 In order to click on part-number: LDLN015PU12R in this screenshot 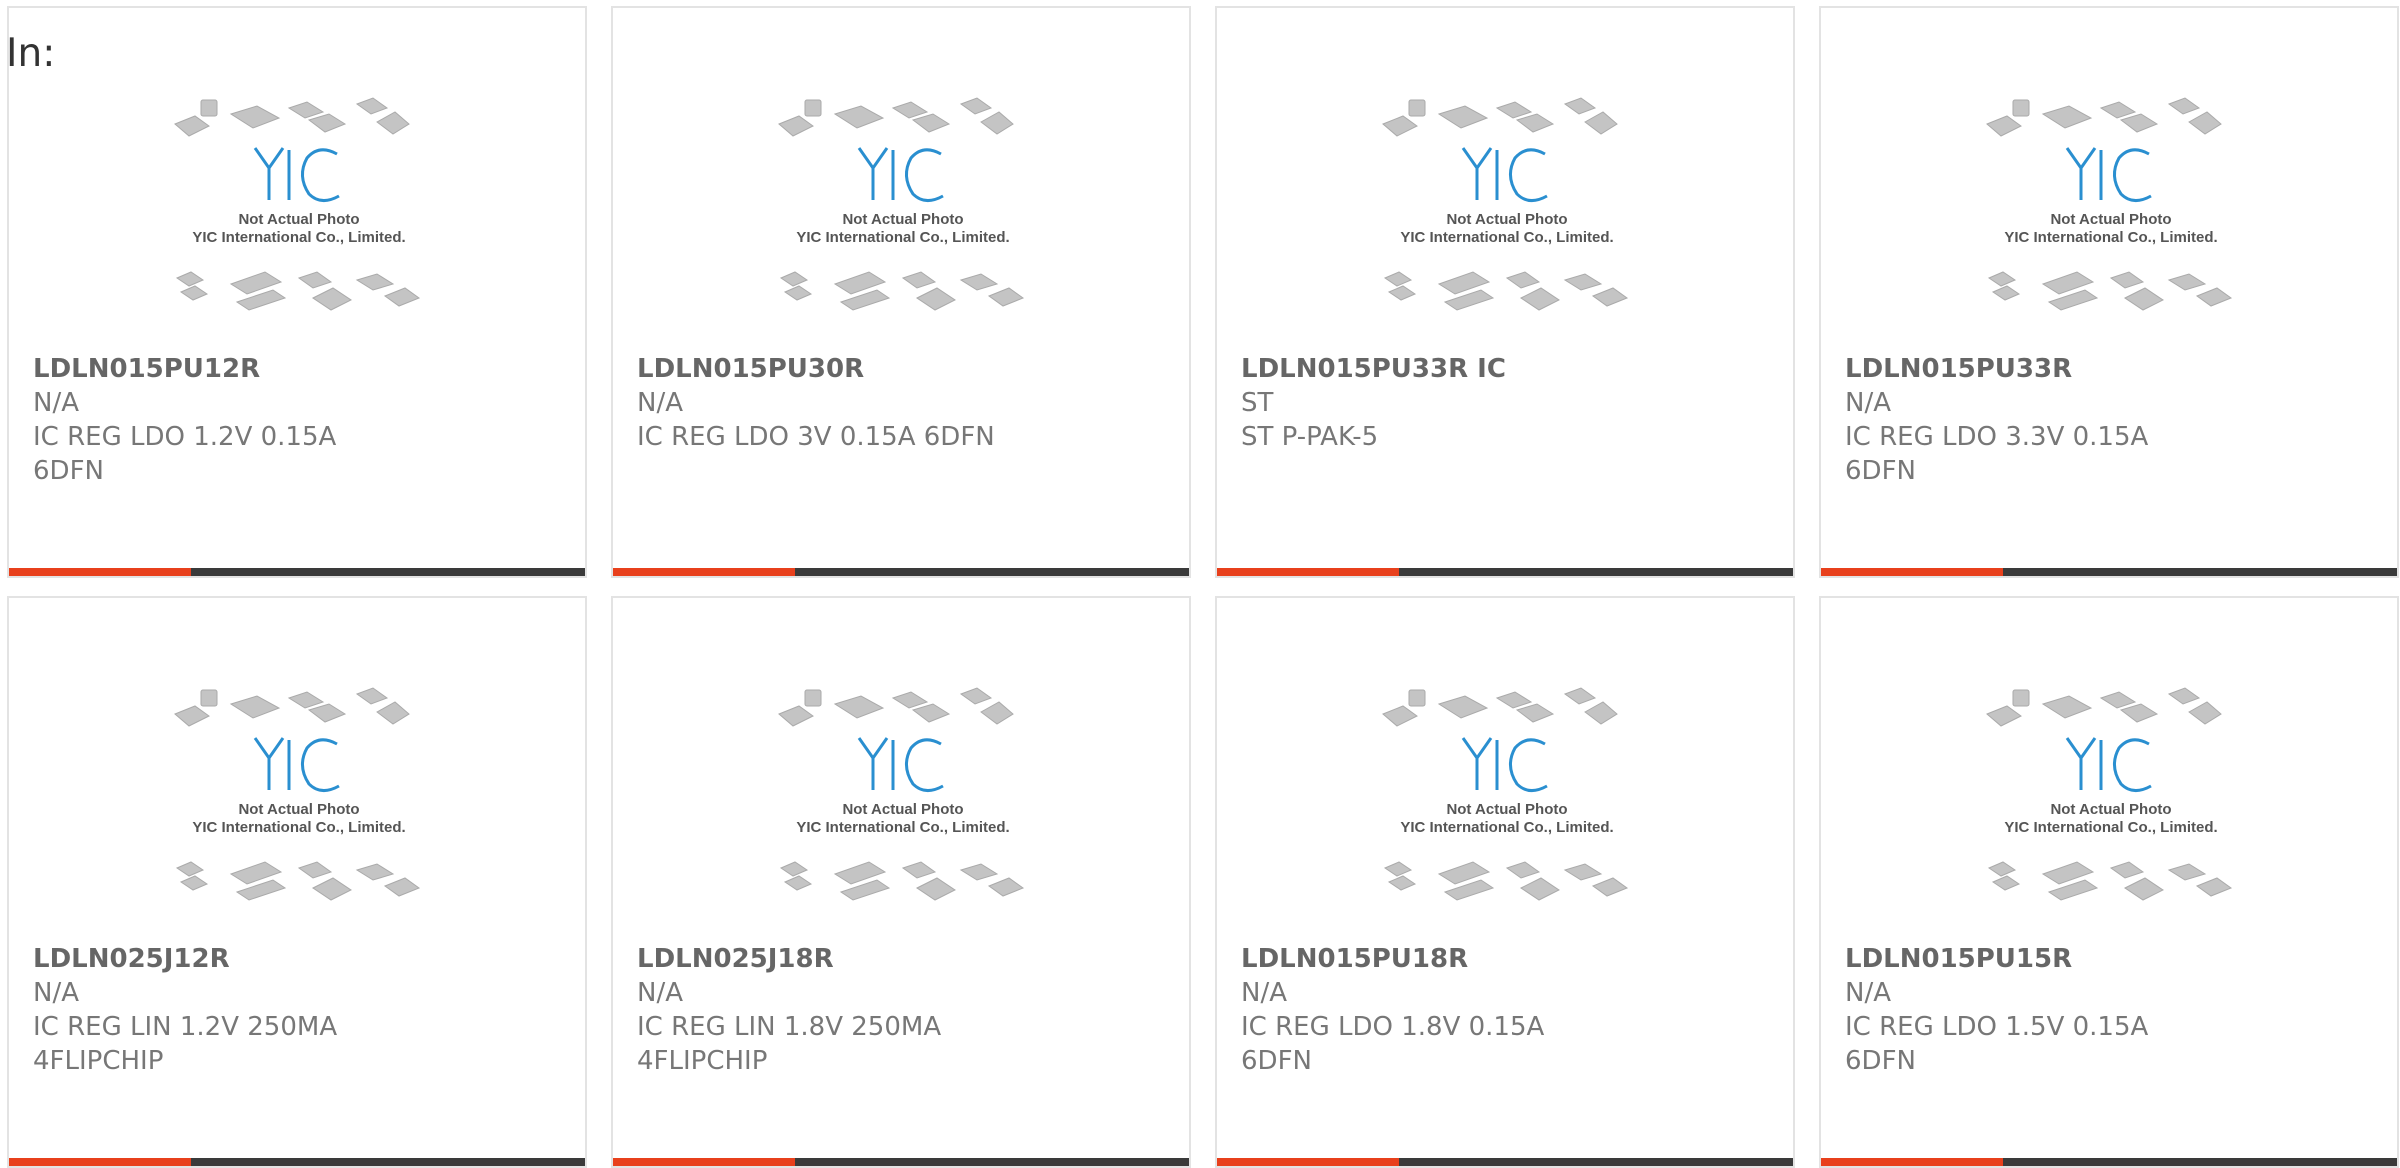, I will do `click(303, 369)`.